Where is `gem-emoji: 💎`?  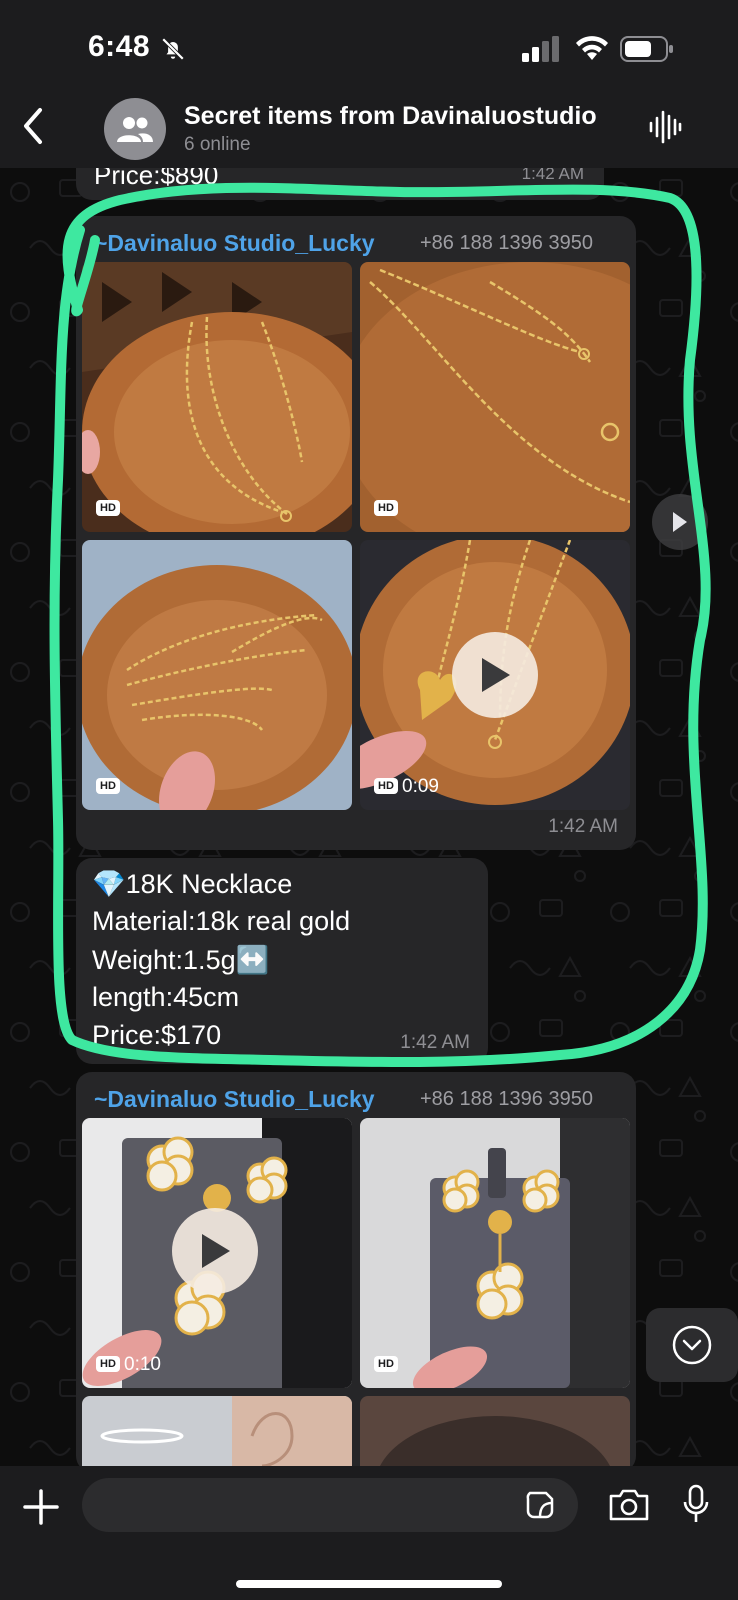 gem-emoji: 💎 is located at coordinates (109, 884).